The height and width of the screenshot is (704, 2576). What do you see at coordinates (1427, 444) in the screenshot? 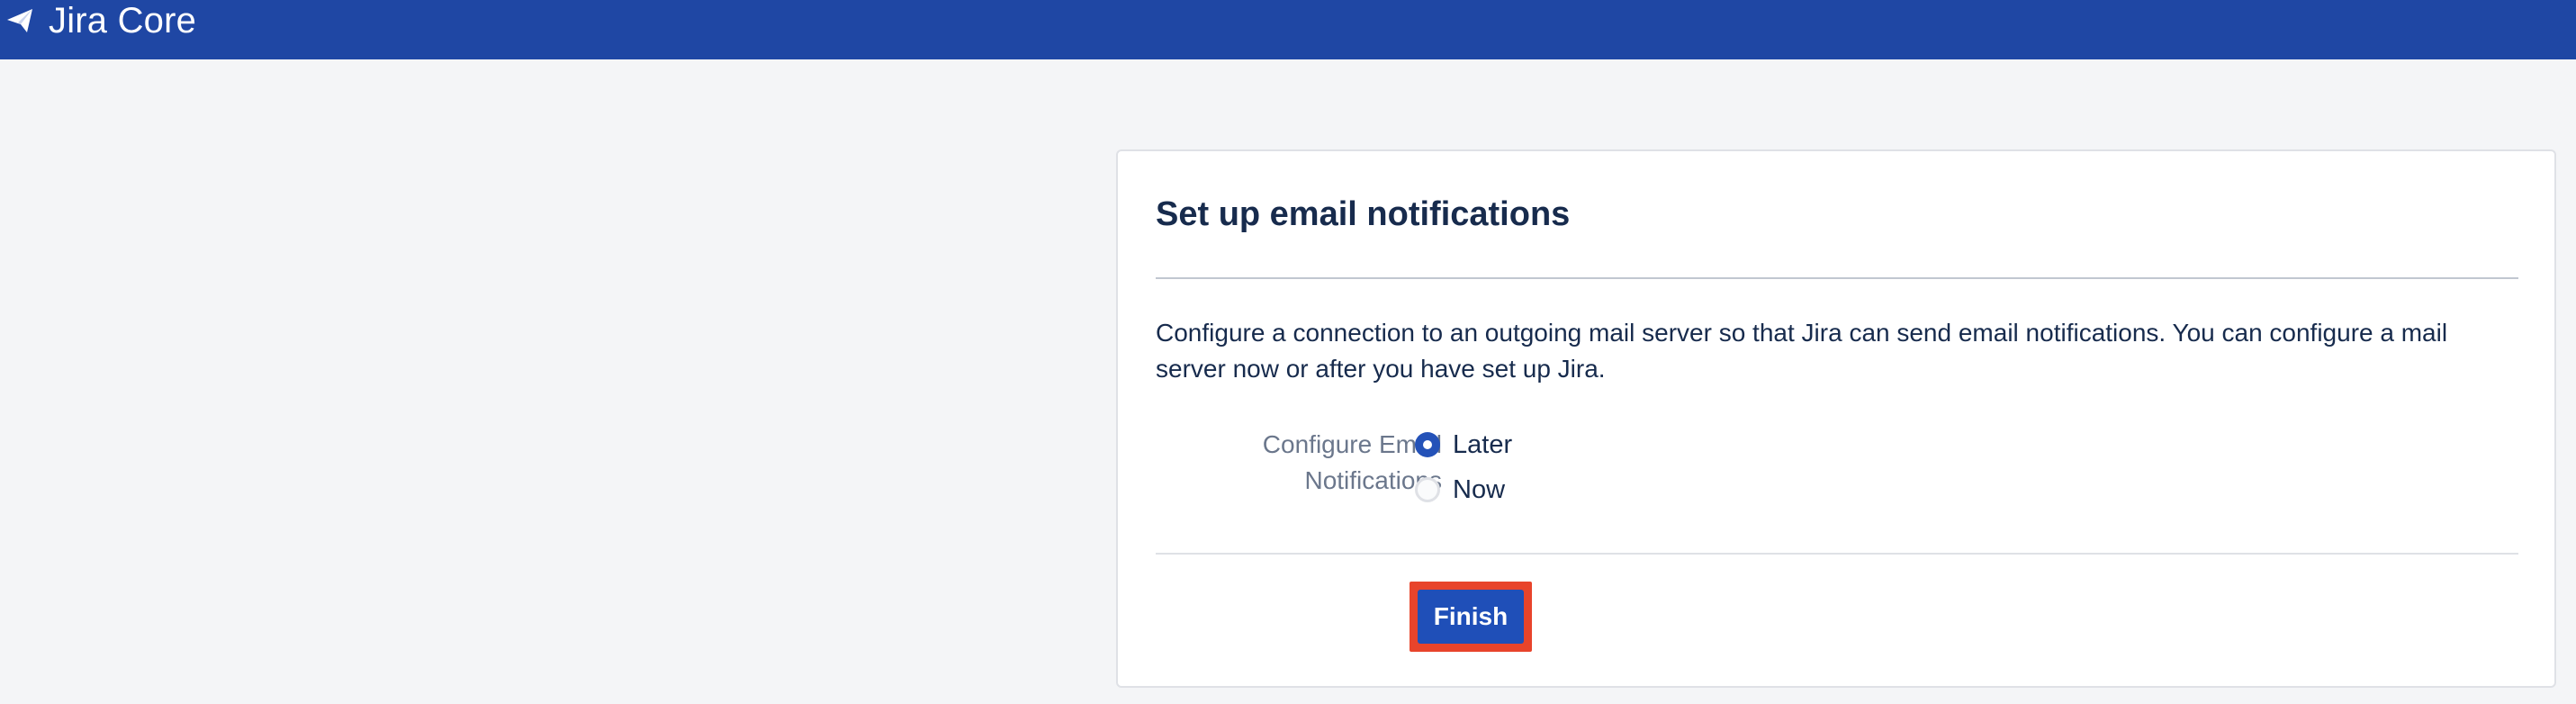
I see `radio-later-checked` at bounding box center [1427, 444].